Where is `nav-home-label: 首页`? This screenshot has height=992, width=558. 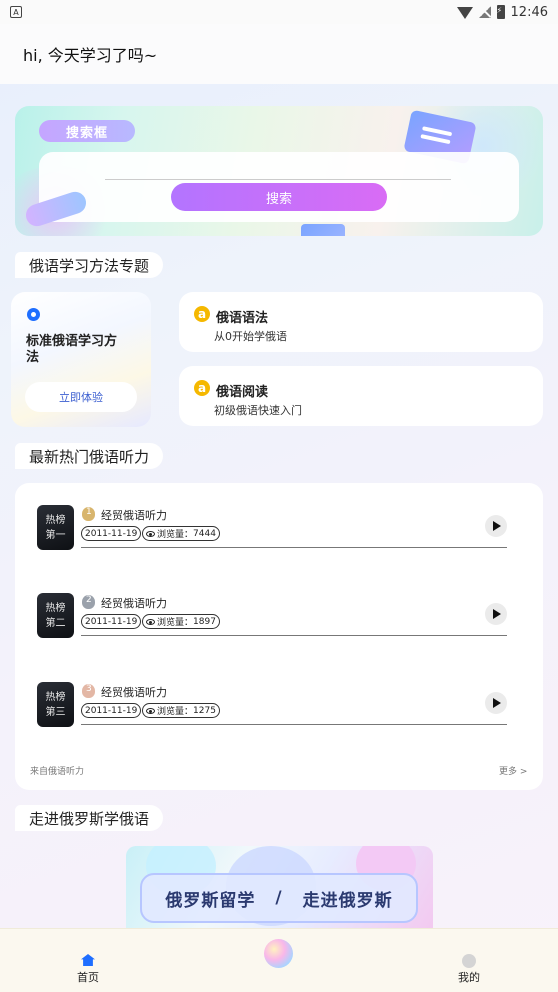 nav-home-label: 首页 is located at coordinates (88, 977).